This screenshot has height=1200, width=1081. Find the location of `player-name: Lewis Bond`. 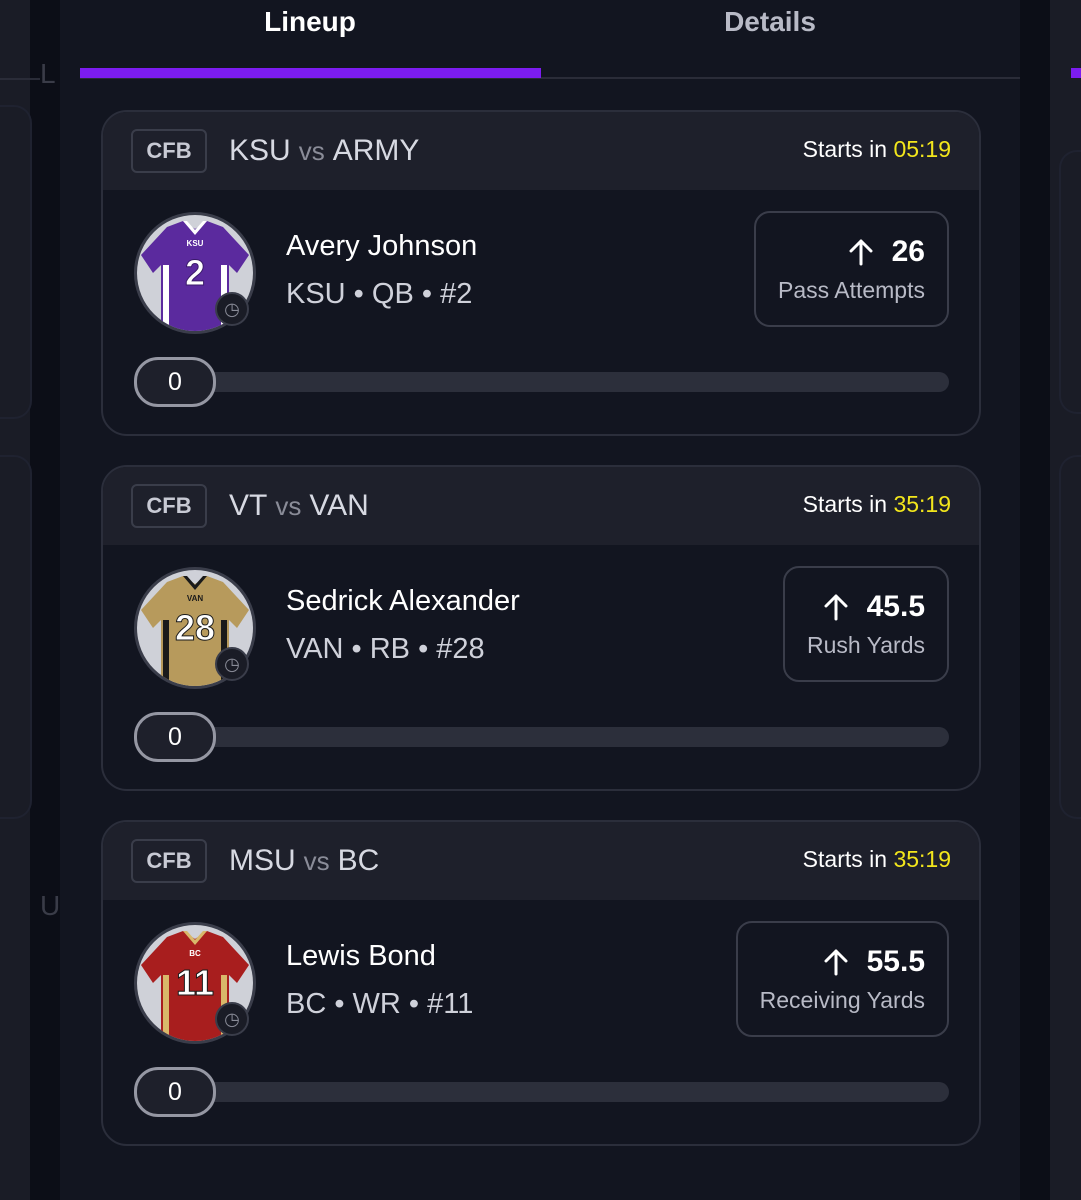

player-name: Lewis Bond is located at coordinates (361, 956).